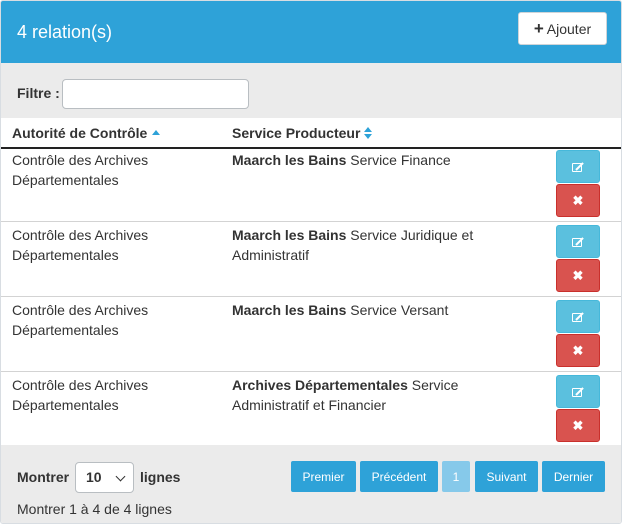 Image resolution: width=622 pixels, height=524 pixels. What do you see at coordinates (368, 133) in the screenshot?
I see `sort-both-icon` at bounding box center [368, 133].